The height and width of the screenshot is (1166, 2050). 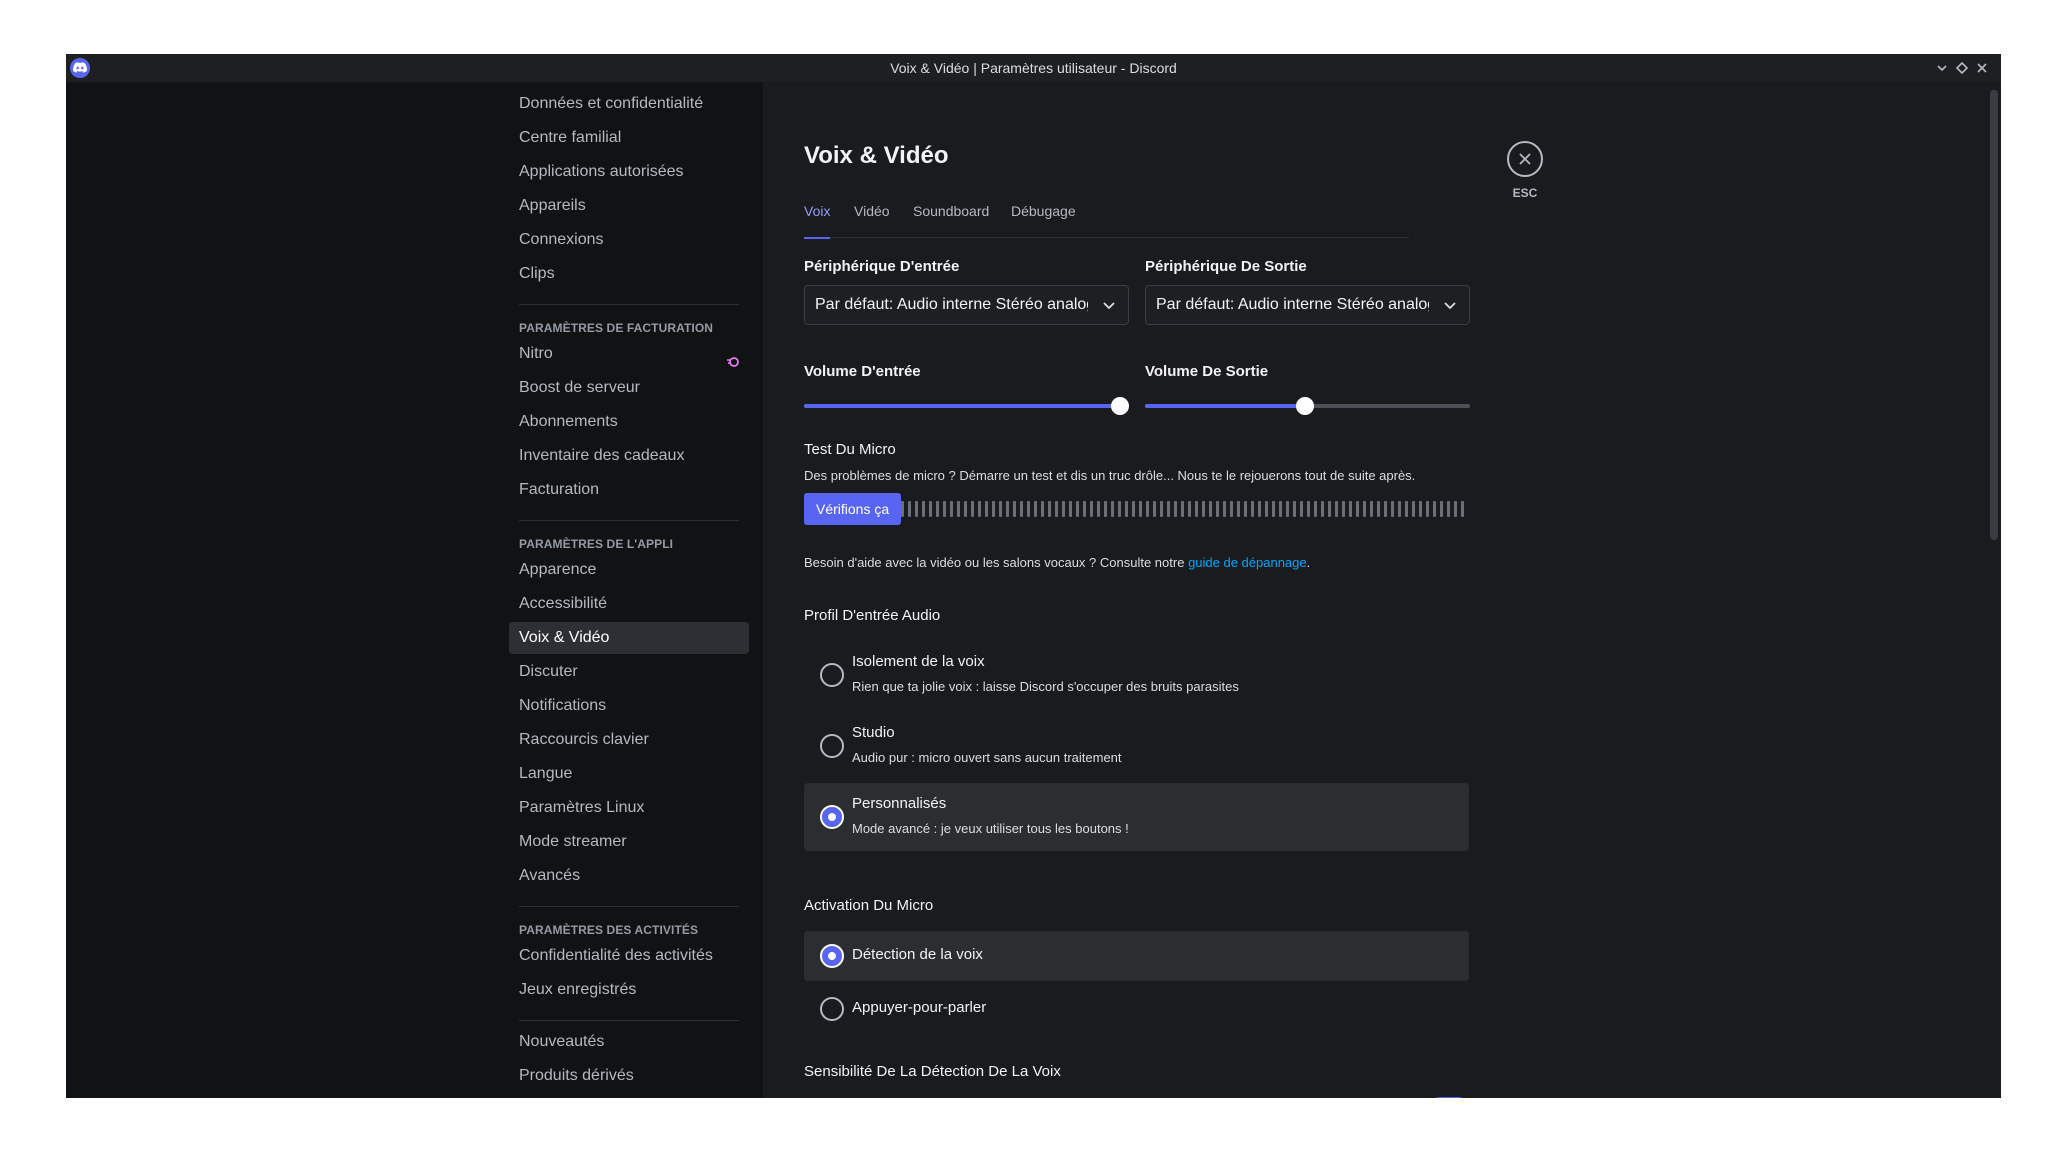 I want to click on sidebar-item-nitro: Nitro, so click(x=629, y=354).